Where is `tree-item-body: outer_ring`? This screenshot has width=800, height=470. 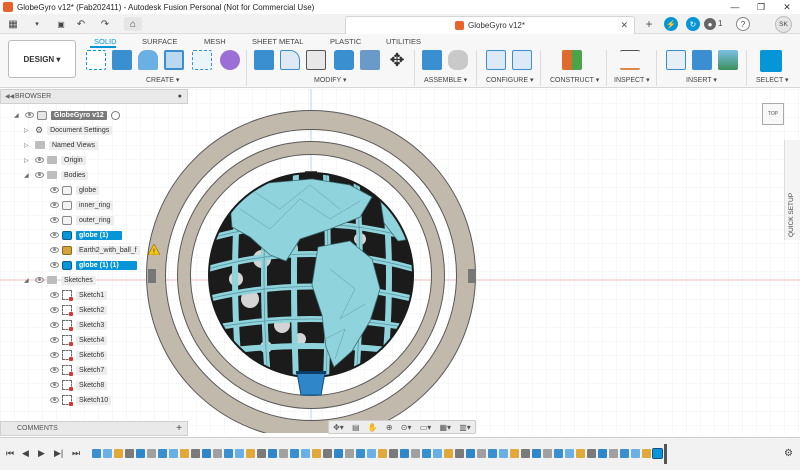 tree-item-body: outer_ring is located at coordinates (82, 220).